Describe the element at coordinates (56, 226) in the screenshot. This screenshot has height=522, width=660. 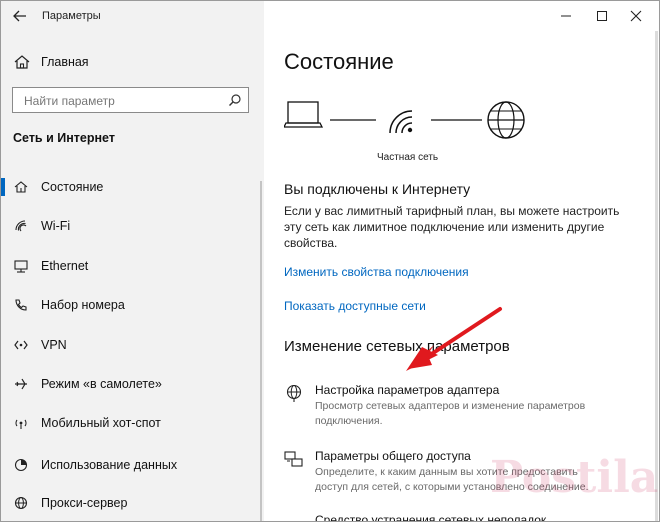
I see `sidebar-item-label: Wi-Fi` at that location.